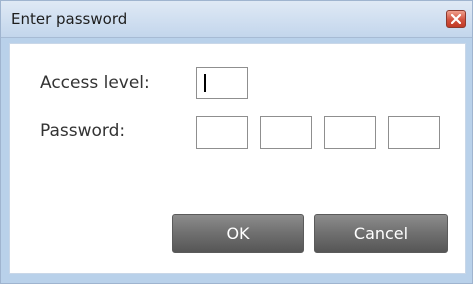 The image size is (473, 284). I want to click on dialog-title: Enter password, so click(69, 19).